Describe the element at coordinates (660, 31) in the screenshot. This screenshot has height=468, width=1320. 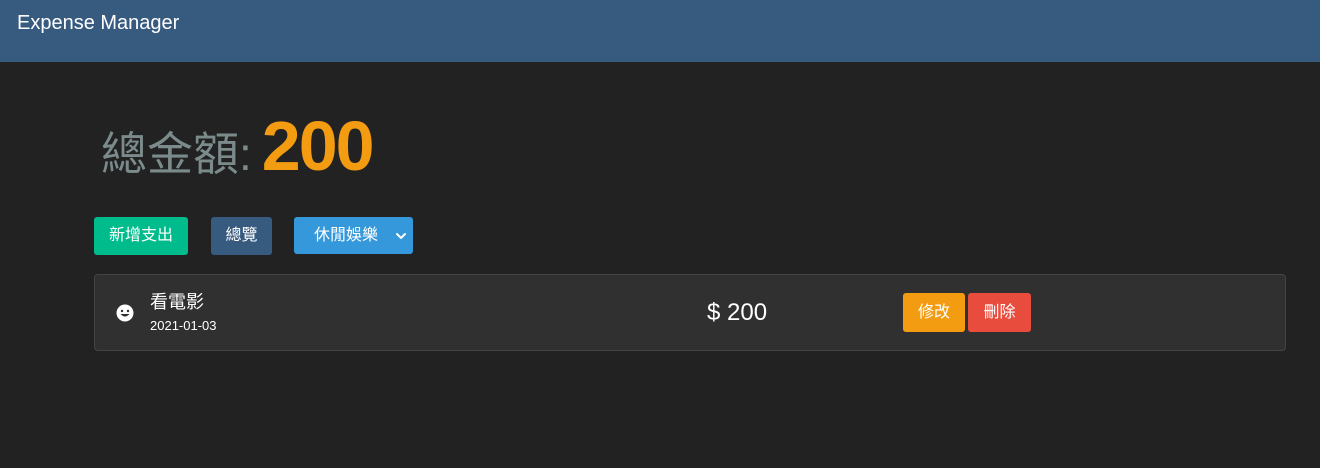
I see `top-navbar: Expense Manager` at that location.